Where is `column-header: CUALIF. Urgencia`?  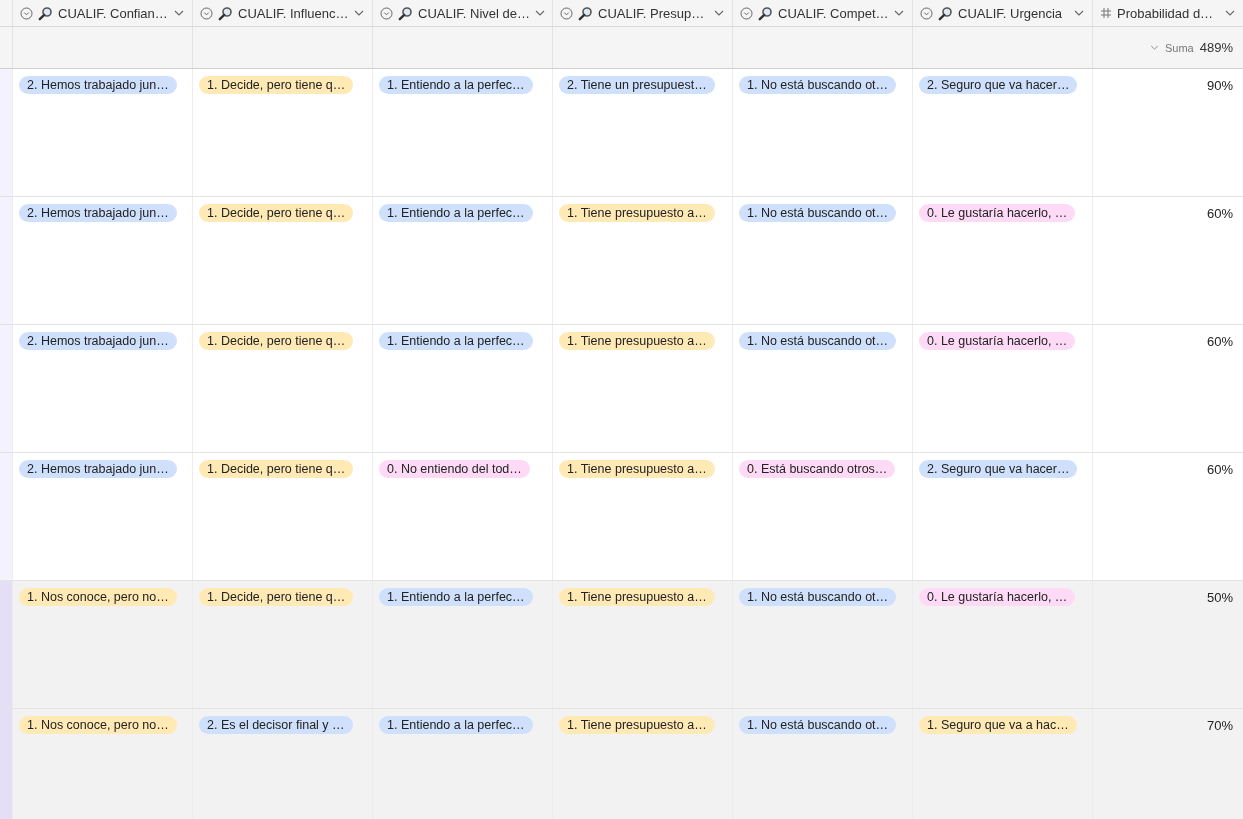 column-header: CUALIF. Urgencia is located at coordinates (1002, 13).